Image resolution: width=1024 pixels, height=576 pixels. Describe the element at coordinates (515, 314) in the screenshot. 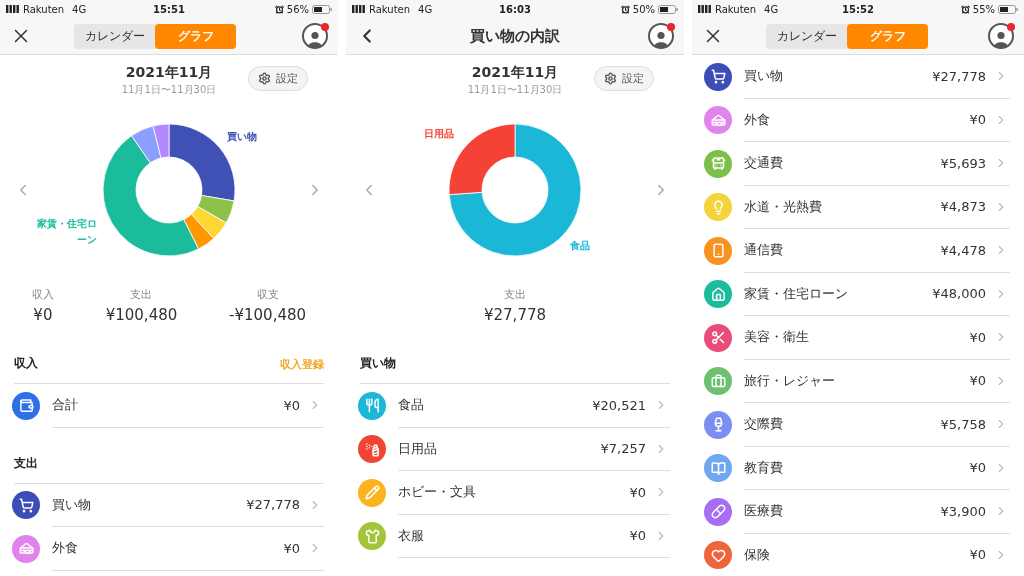

I see `summary-value: ¥27,778` at that location.